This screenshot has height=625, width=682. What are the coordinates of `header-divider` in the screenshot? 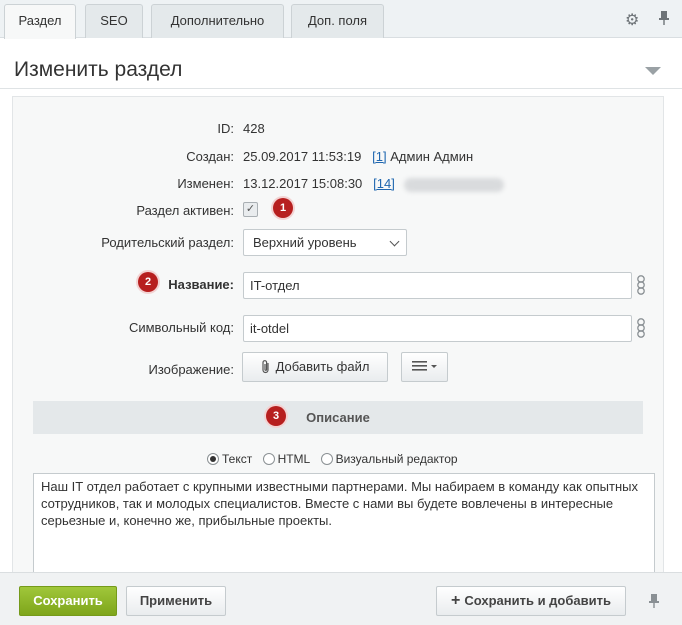 It's located at (341, 88).